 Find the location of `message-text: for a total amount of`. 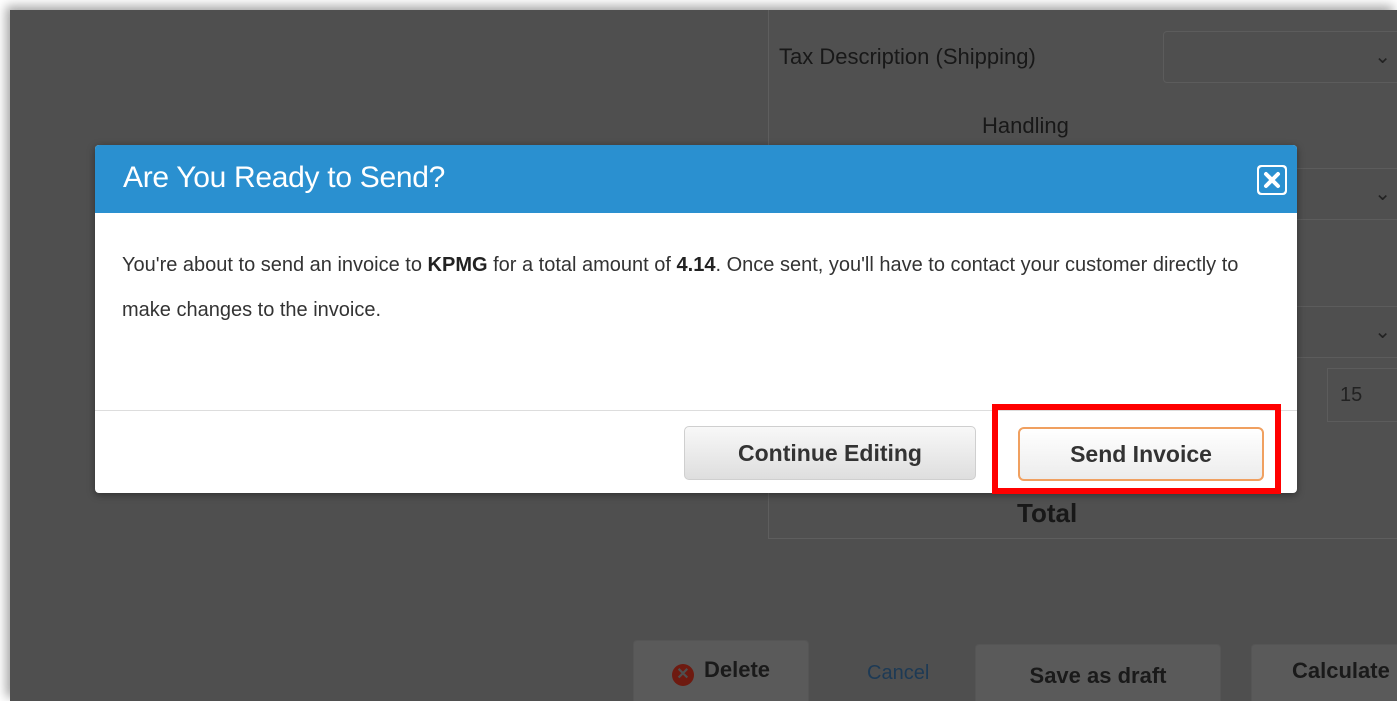

message-text: for a total amount of is located at coordinates (582, 265).